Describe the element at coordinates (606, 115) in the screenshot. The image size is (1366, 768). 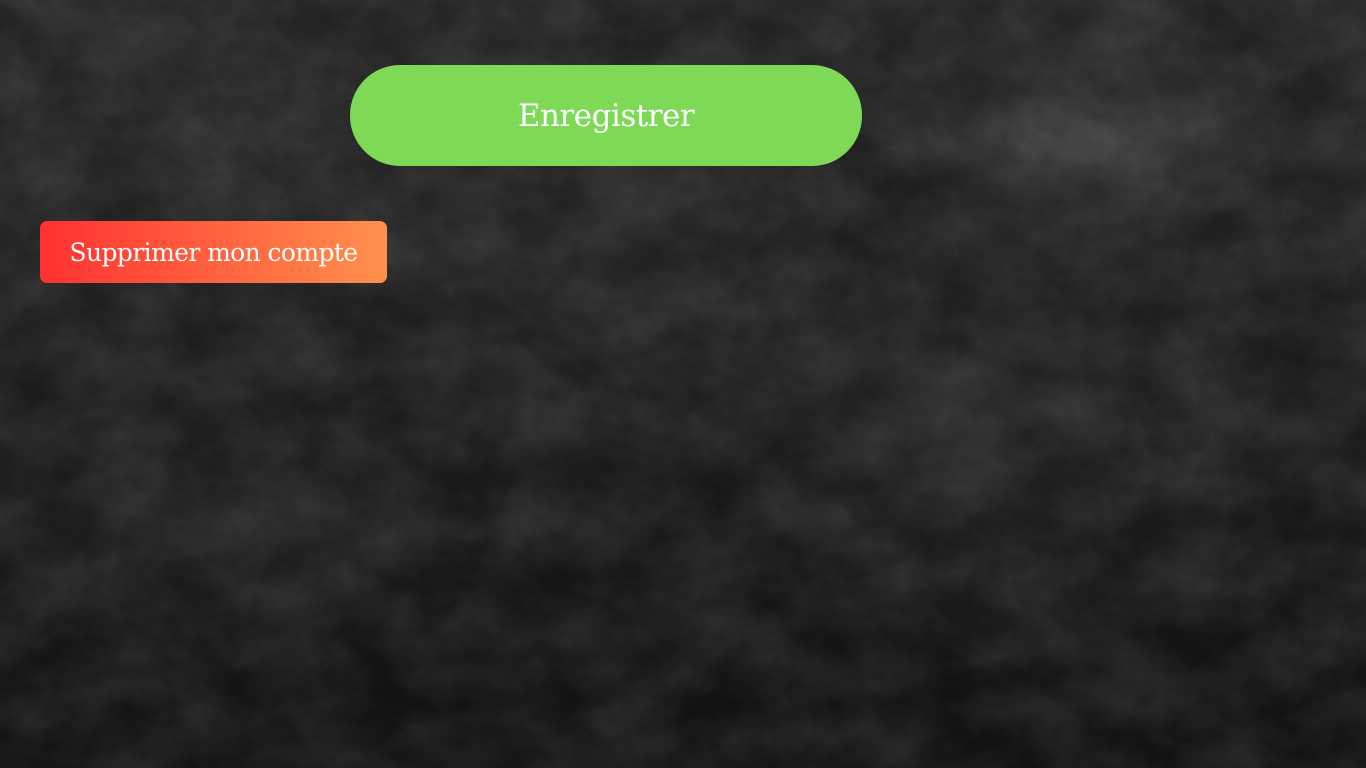
I see `save-button: Enregistrer` at that location.